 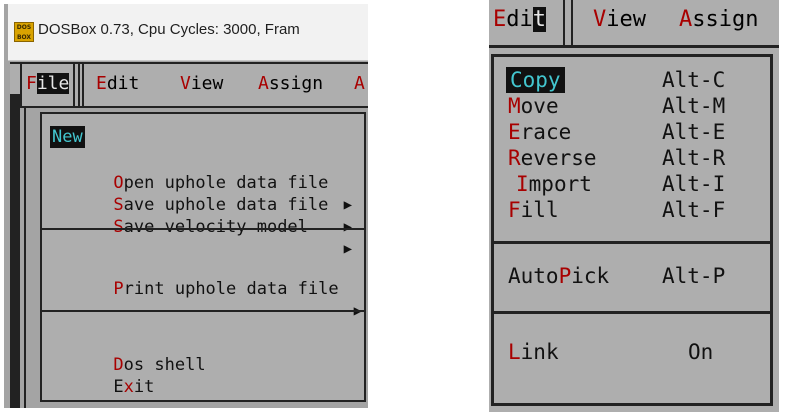 I want to click on menu-bar: File Edit View Assign A, so click(x=189, y=85).